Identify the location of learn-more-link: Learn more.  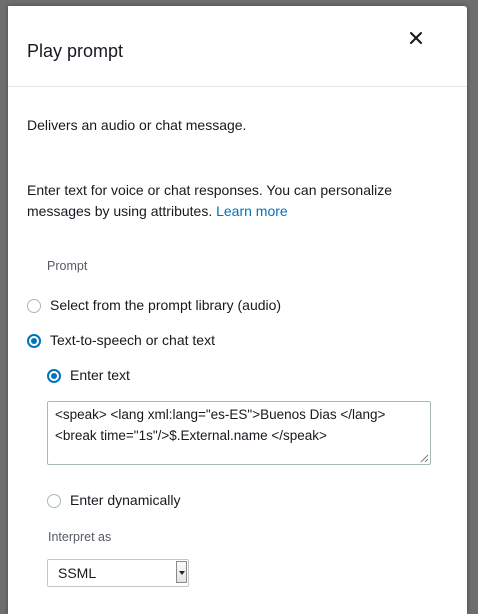
(252, 211).